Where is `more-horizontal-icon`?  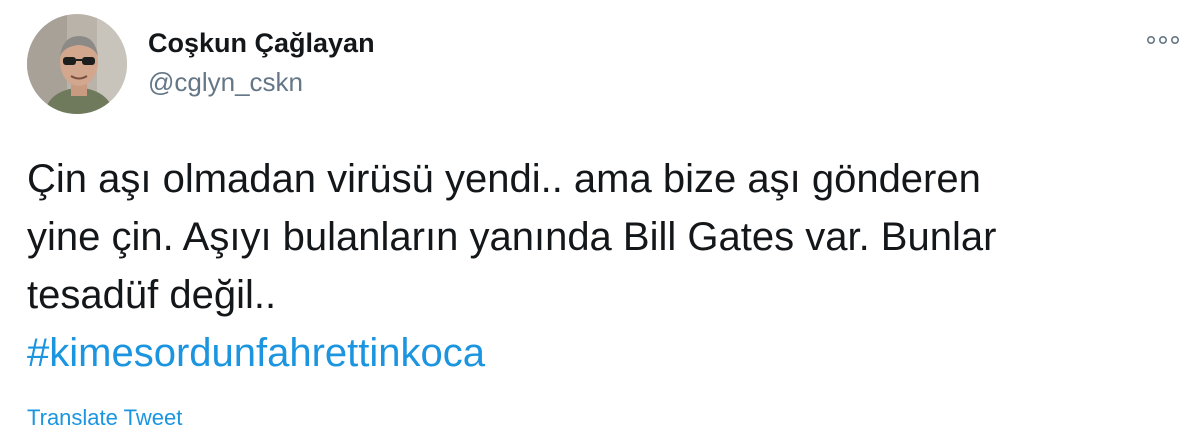
more-horizontal-icon is located at coordinates (1162, 40).